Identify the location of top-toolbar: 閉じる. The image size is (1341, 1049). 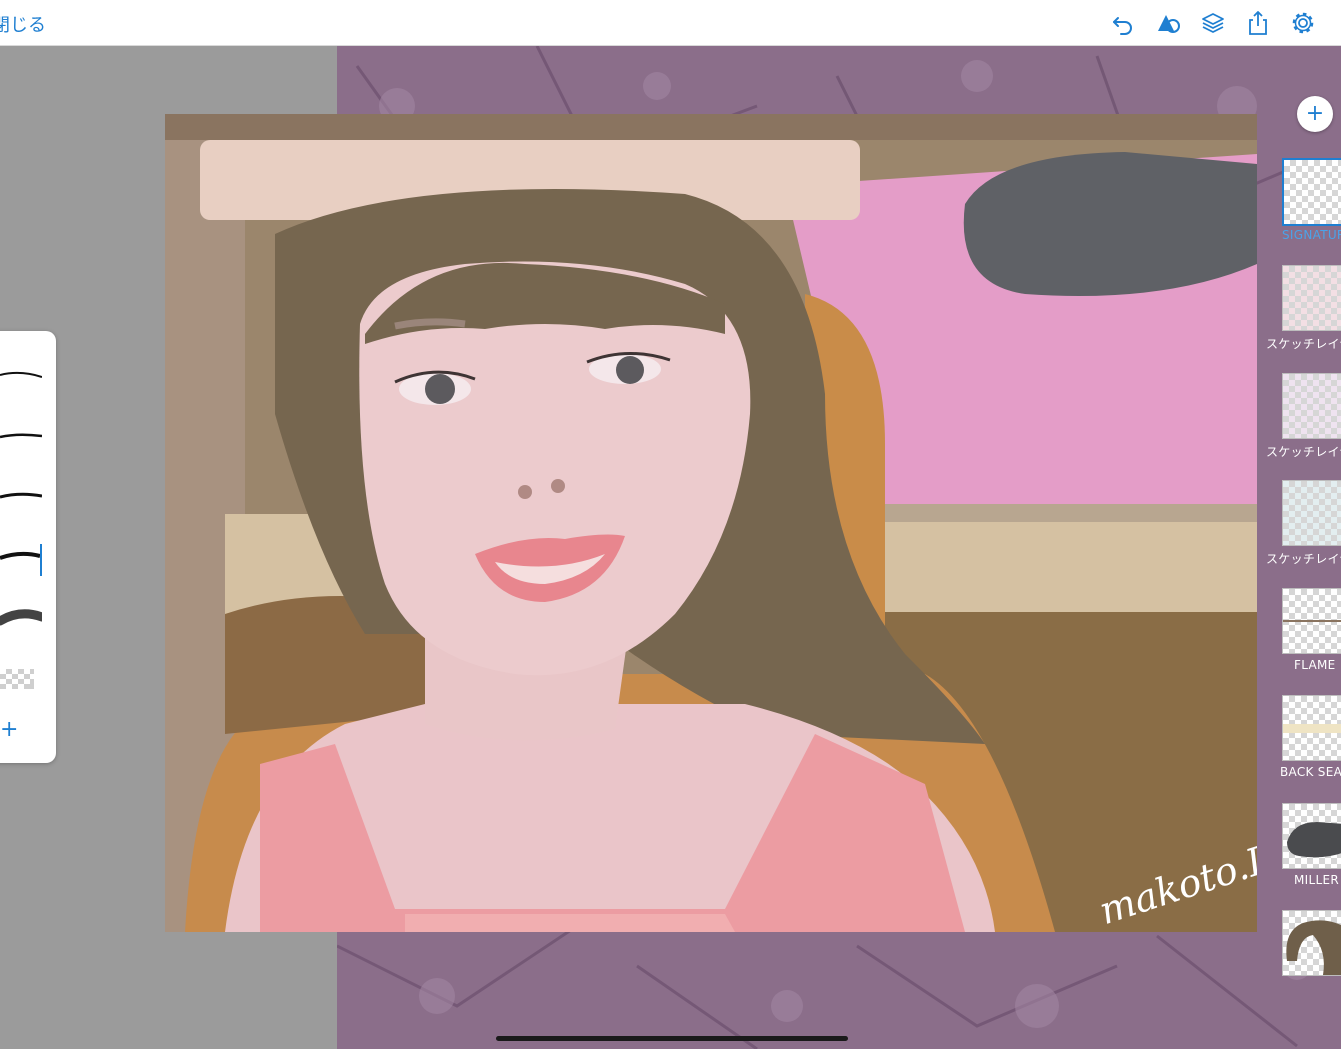
(670, 23).